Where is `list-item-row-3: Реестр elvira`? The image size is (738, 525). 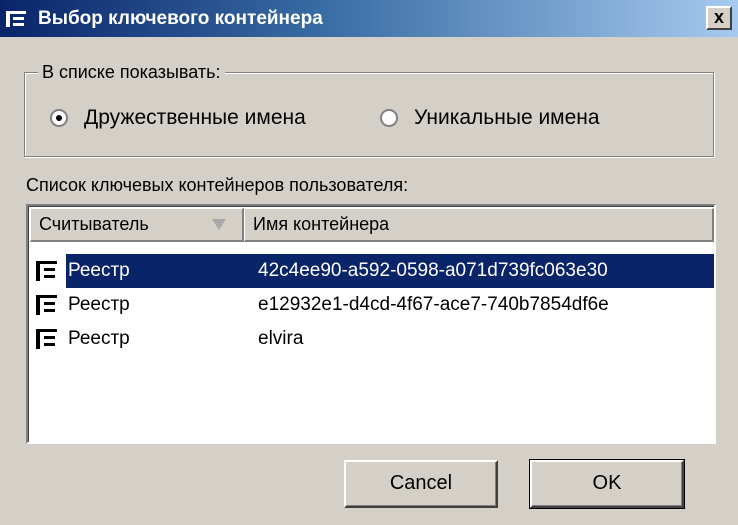 list-item-row-3: Реестр elvira is located at coordinates (372, 339).